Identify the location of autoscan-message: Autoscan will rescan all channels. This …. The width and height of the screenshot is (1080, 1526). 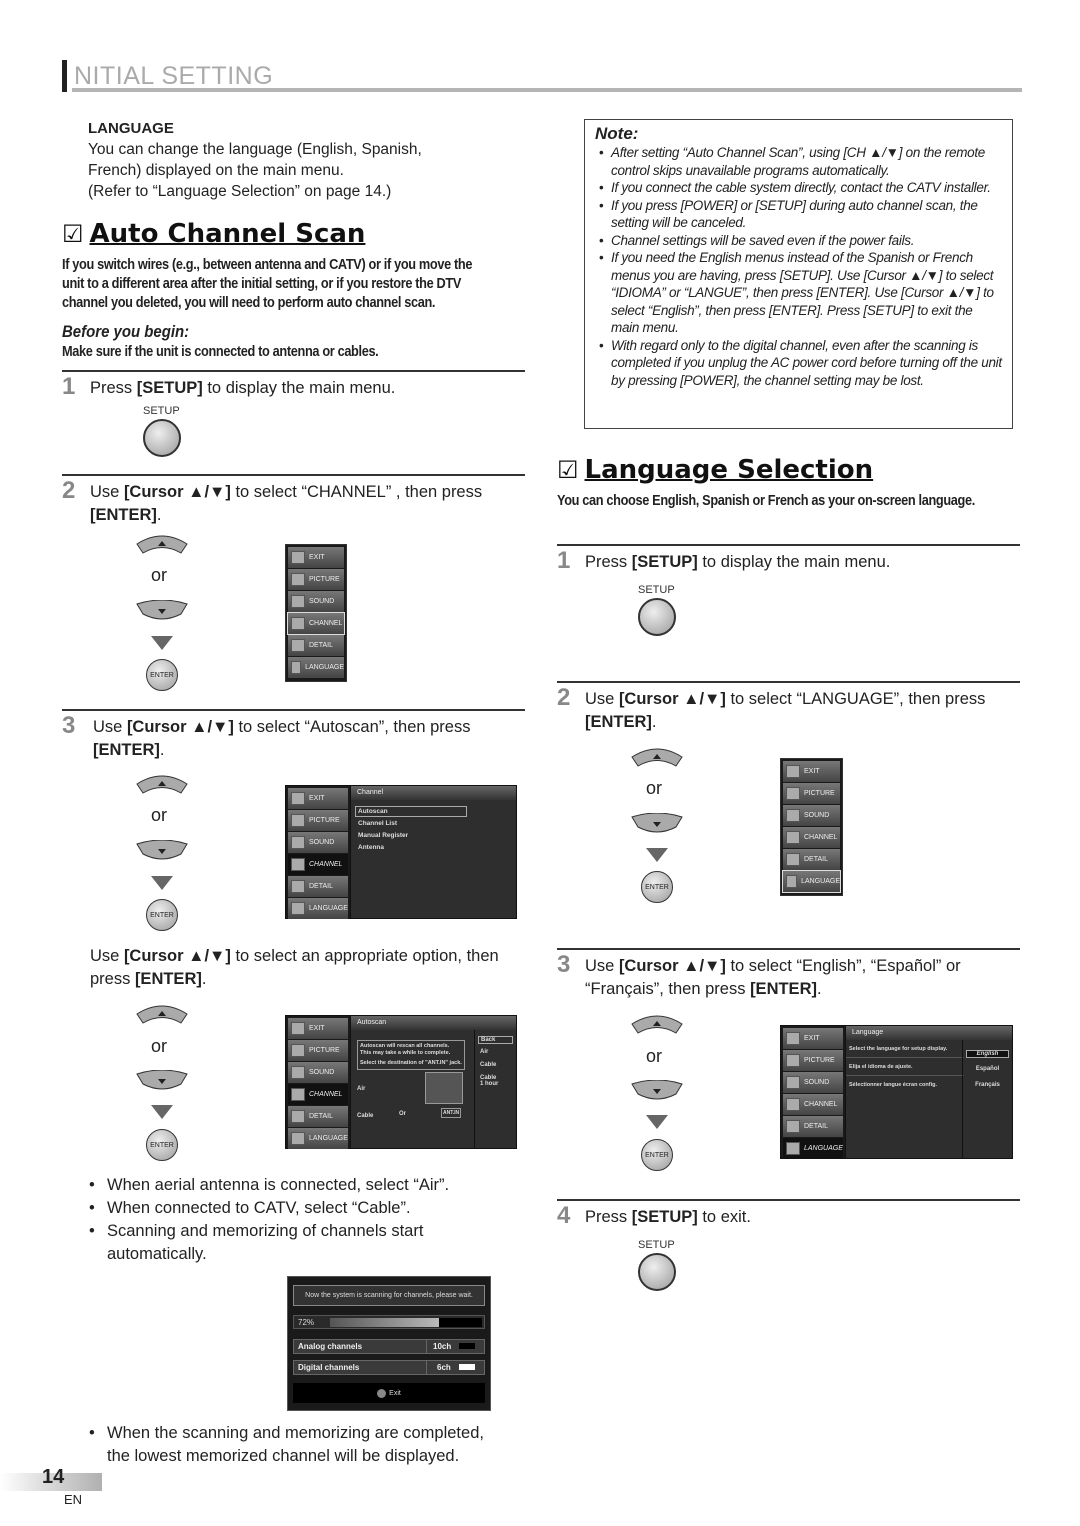
(411, 1055).